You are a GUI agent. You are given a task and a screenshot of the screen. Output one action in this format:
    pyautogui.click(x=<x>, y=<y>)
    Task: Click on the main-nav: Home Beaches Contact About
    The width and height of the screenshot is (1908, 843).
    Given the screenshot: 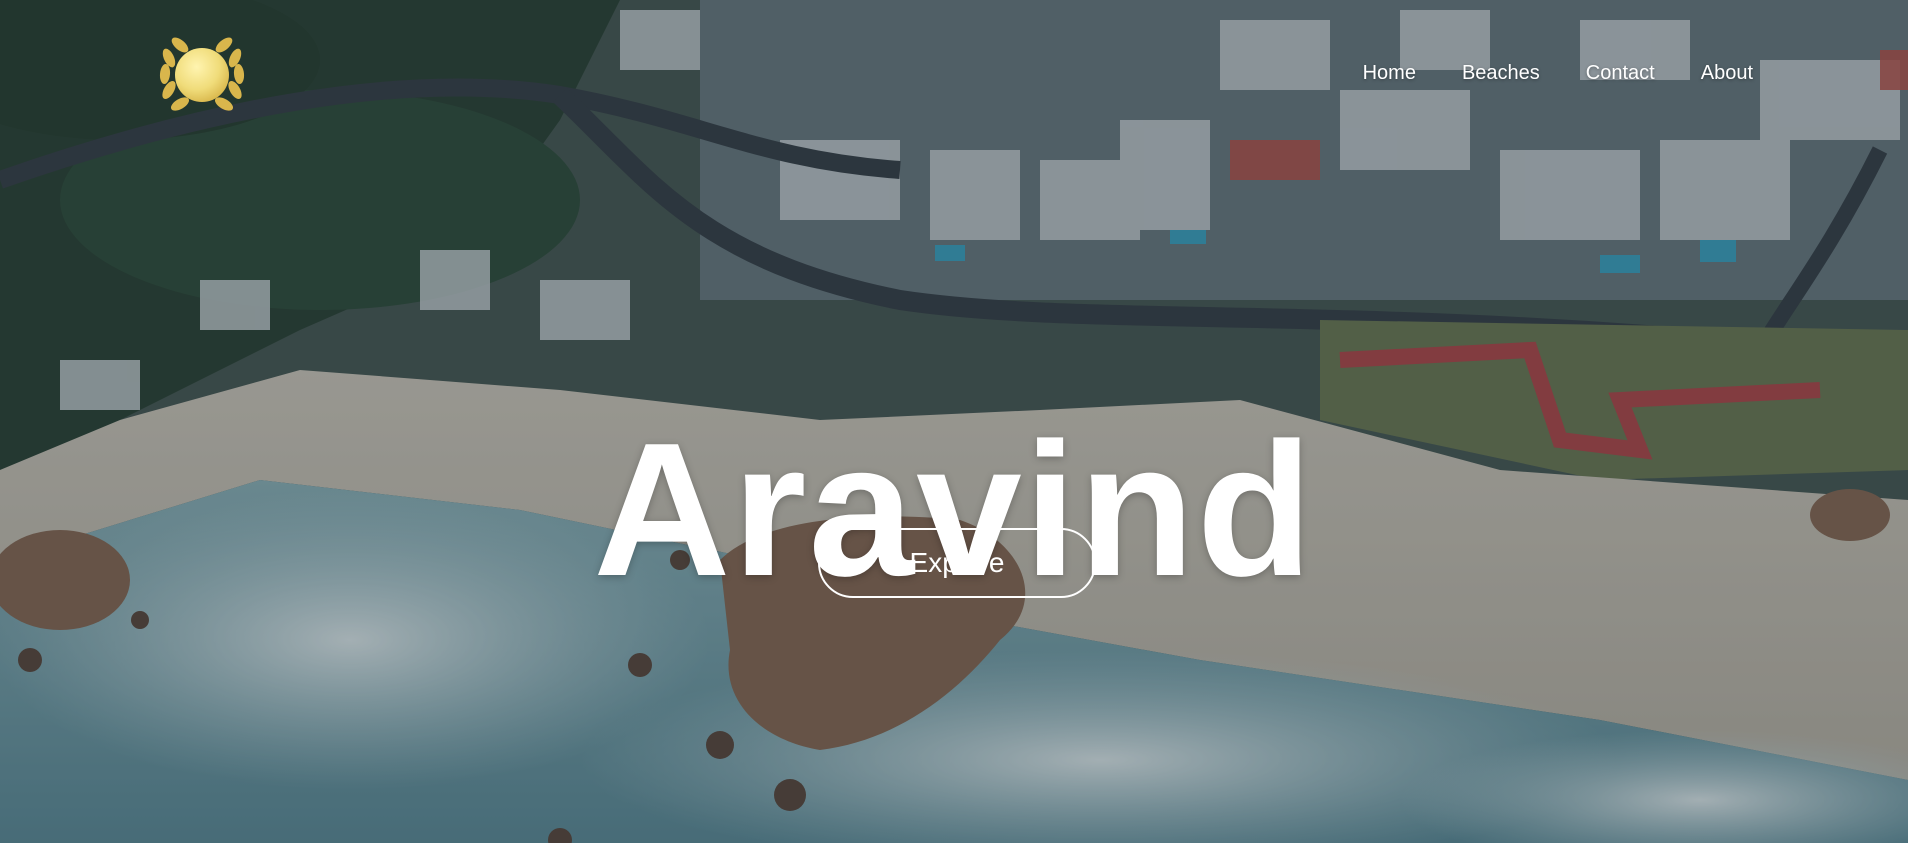 What is the action you would take?
    pyautogui.click(x=1535, y=73)
    